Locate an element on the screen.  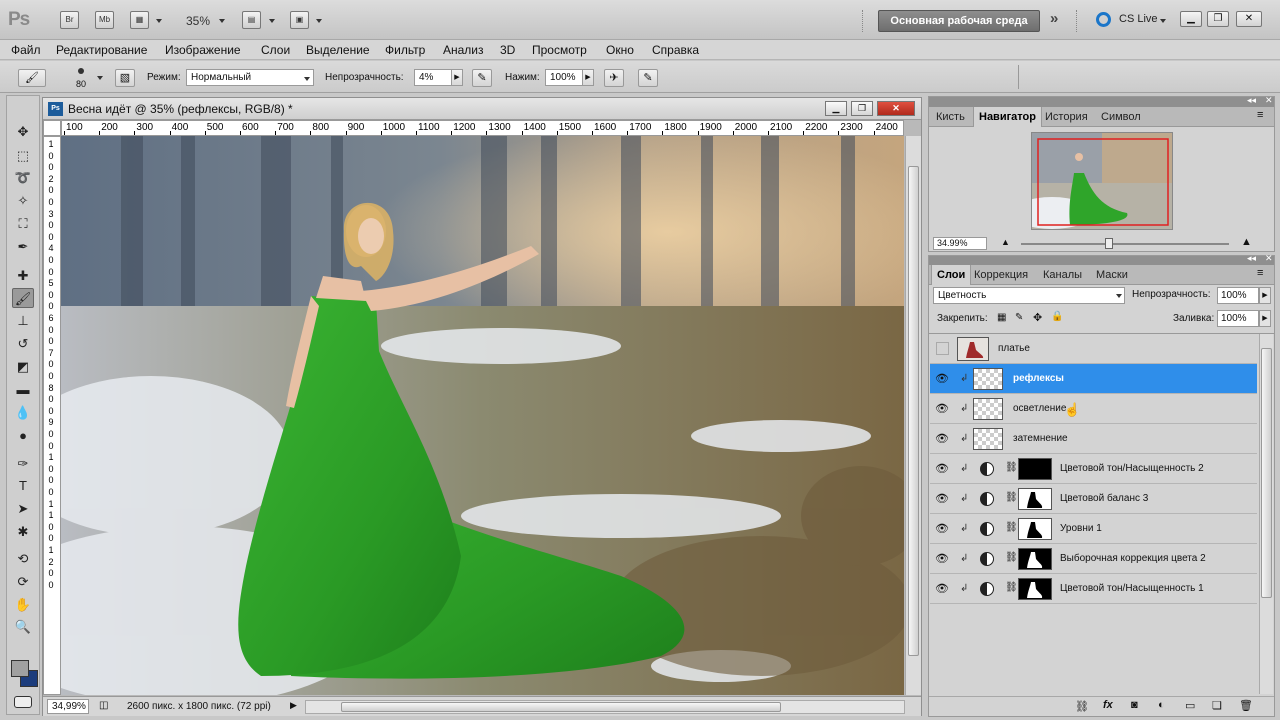
tablet-pressure-opacity-icon: ✎ is located at coordinates (482, 78).